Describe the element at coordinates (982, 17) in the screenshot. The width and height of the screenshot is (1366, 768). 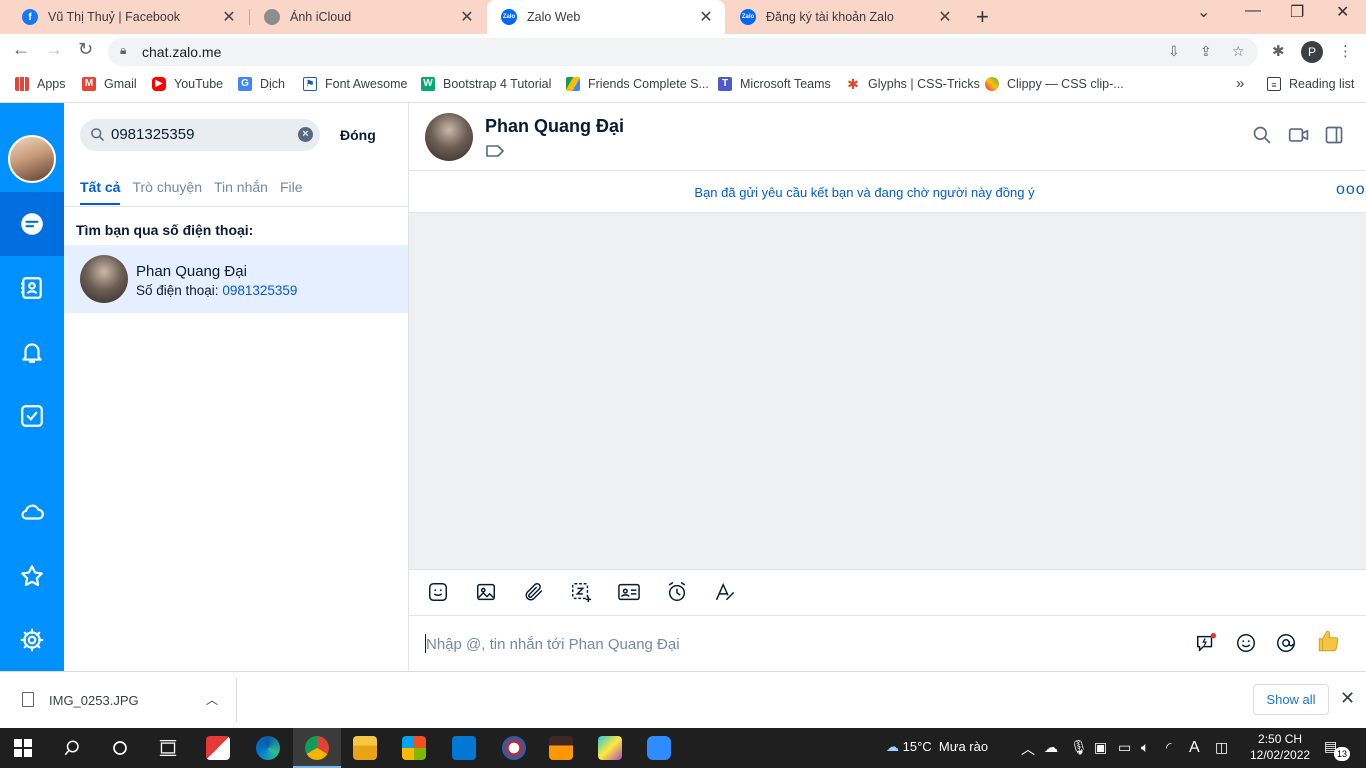
I see `new-tab-button: +` at that location.